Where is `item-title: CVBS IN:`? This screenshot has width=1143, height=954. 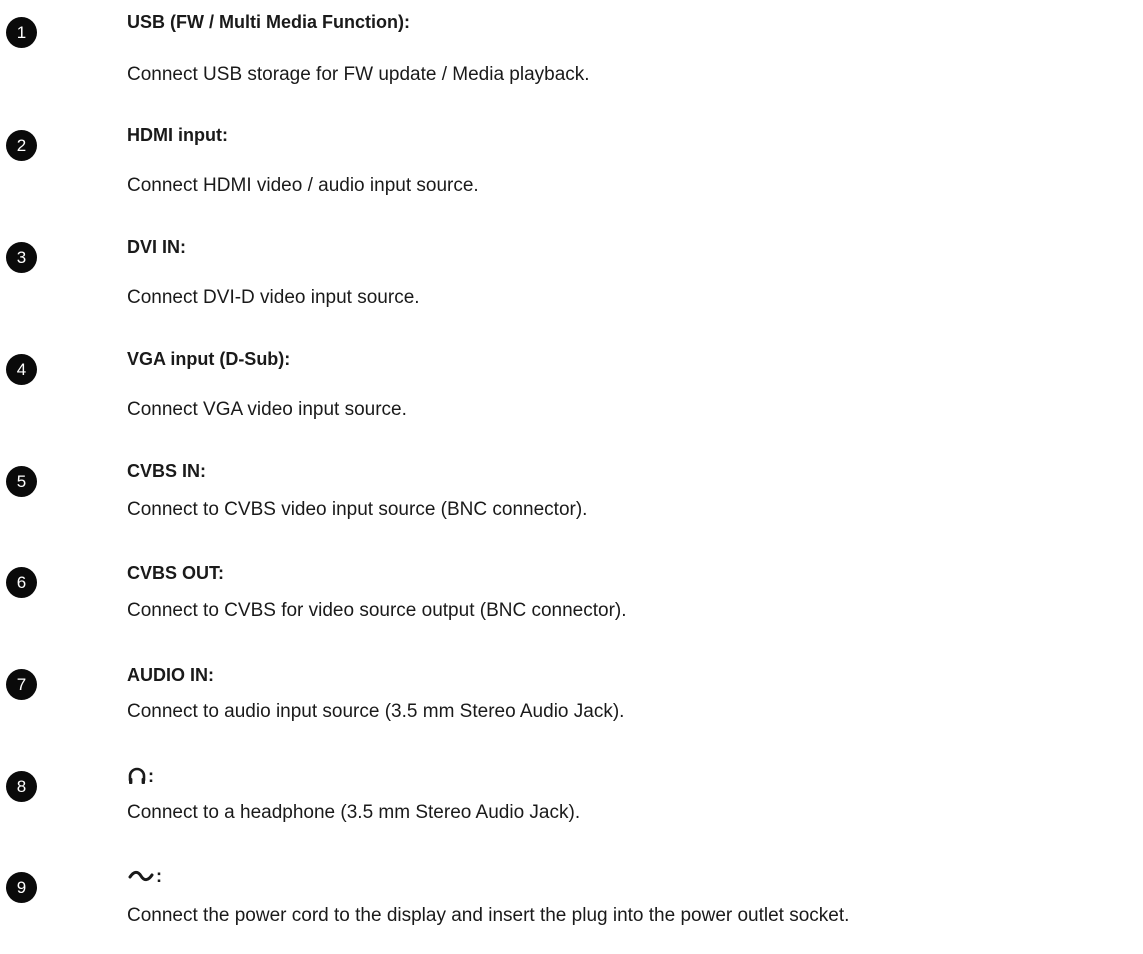
item-title: CVBS IN: is located at coordinates (167, 471).